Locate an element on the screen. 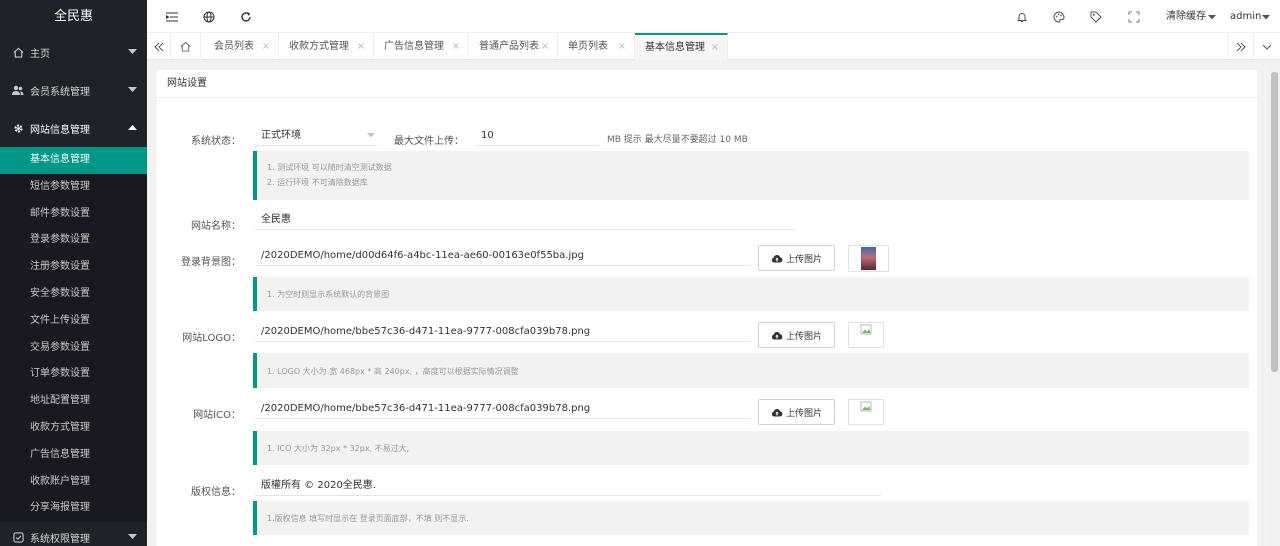 The image size is (1280, 546). sidebar-subitem: 交易参数设置 is located at coordinates (73, 348).